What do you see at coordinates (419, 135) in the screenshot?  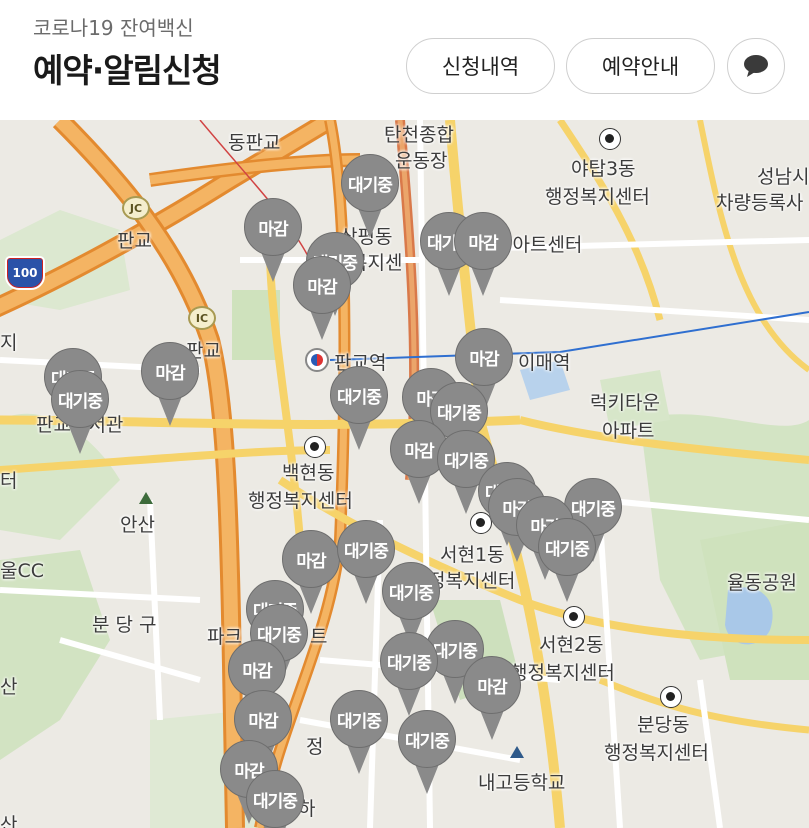 I see `map-label-tancheon: 탄천종합` at bounding box center [419, 135].